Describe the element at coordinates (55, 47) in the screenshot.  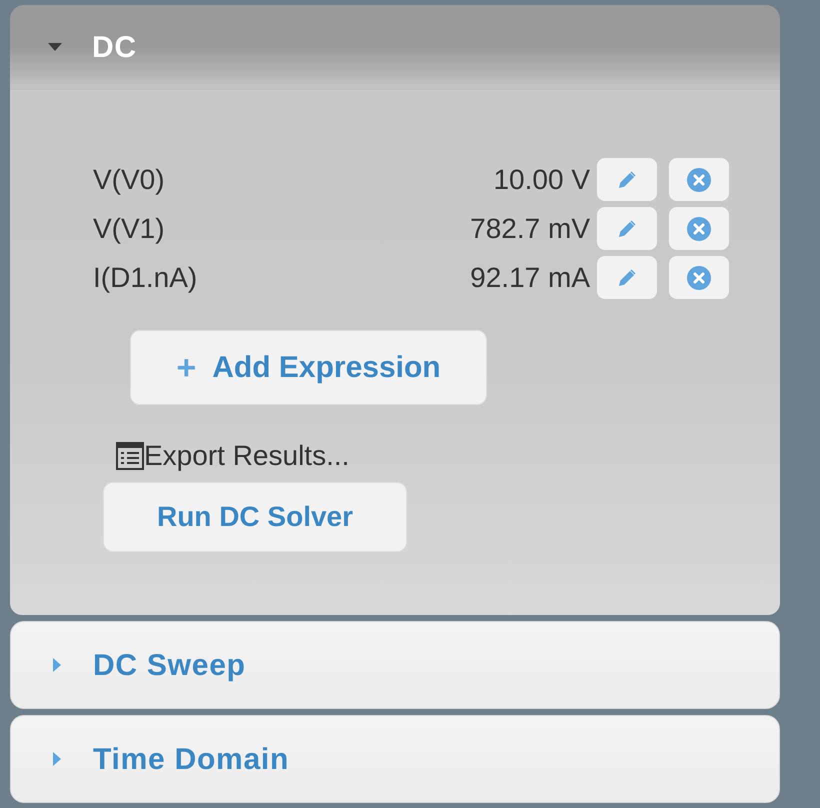
I see `caret-down-icon` at that location.